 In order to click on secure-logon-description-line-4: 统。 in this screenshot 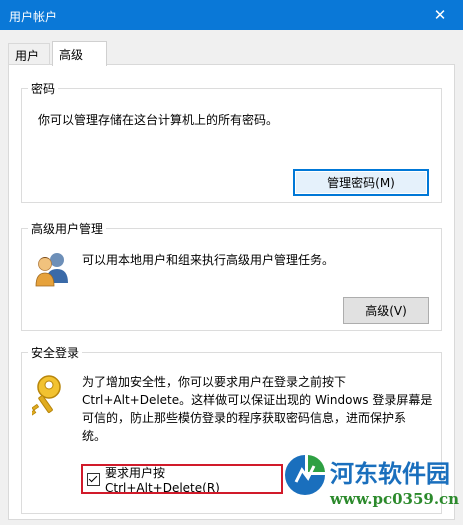, I will do `click(94, 436)`.